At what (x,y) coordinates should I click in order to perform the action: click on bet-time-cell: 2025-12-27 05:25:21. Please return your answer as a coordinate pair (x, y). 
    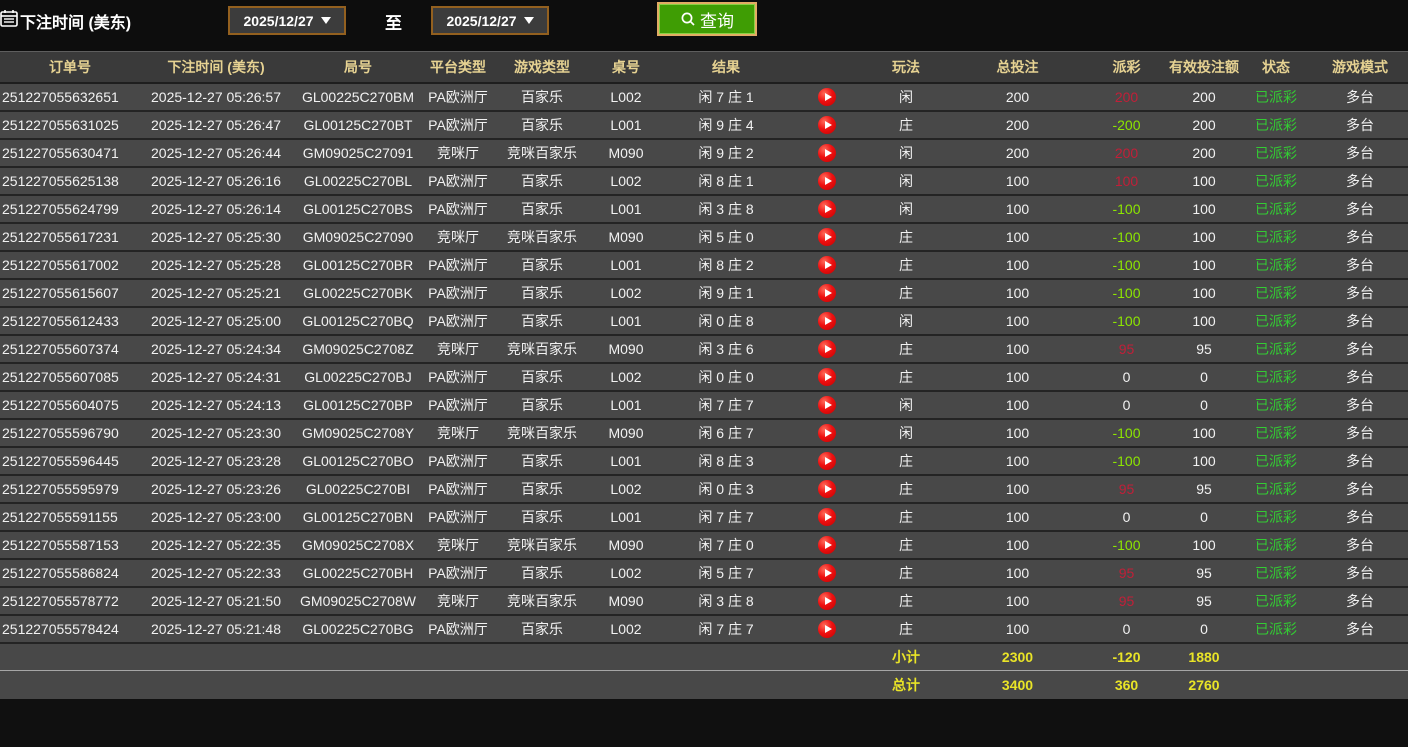
    Looking at the image, I should click on (216, 293).